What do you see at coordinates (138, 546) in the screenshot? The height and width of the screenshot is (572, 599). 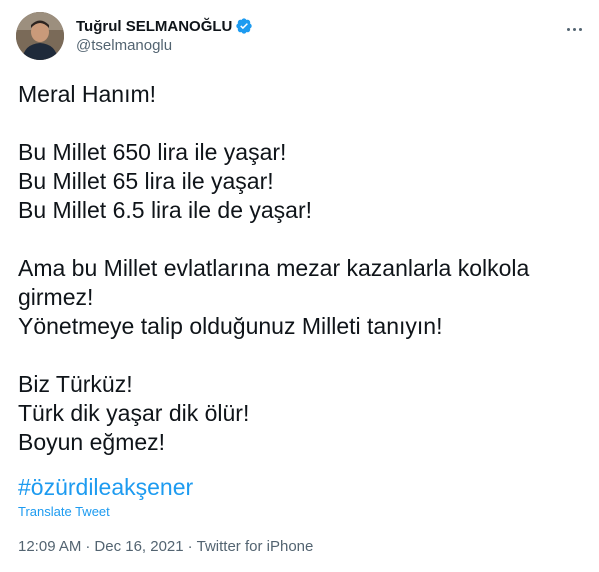 I see `tweet-date: Dec 16, 2021` at bounding box center [138, 546].